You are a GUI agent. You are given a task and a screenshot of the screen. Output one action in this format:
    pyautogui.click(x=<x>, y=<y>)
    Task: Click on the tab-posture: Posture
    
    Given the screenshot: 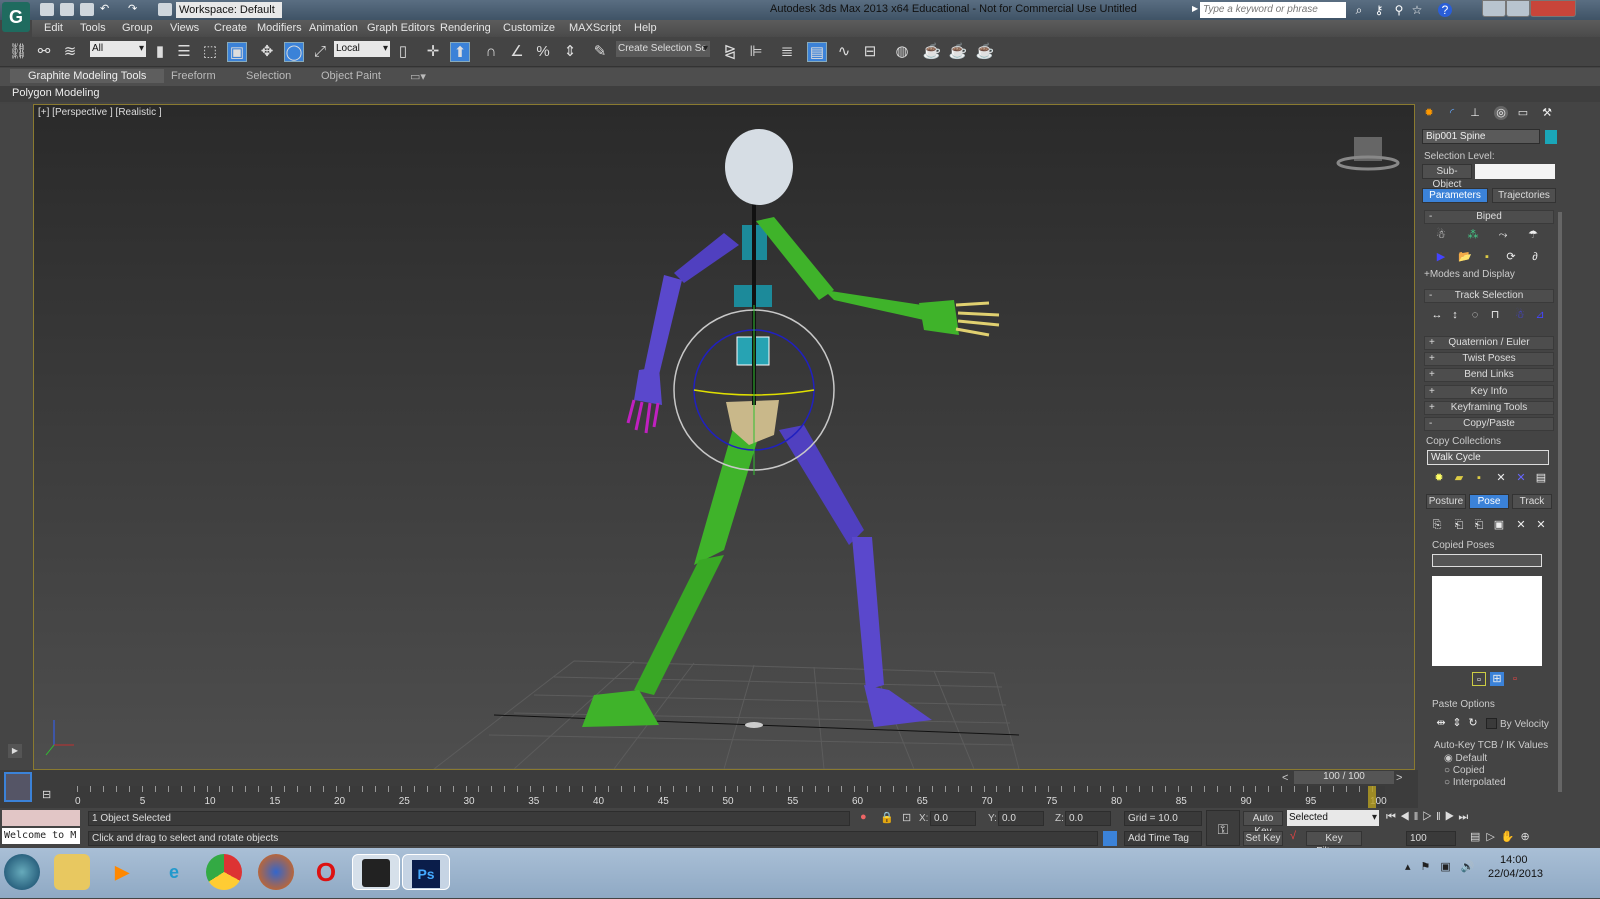 What is the action you would take?
    pyautogui.click(x=1446, y=501)
    